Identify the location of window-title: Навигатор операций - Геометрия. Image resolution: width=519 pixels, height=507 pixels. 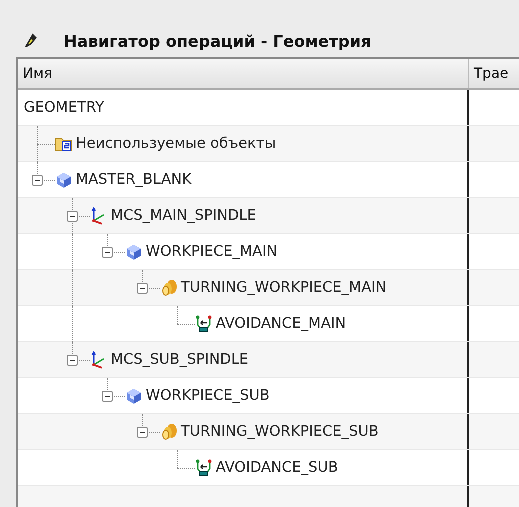
(218, 41).